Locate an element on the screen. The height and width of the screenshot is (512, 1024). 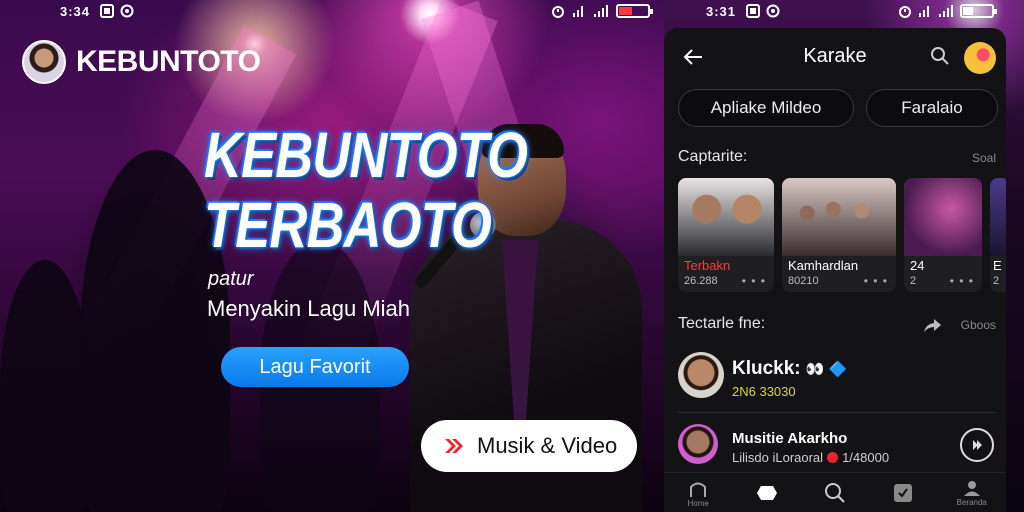
section-more-link: Soal is located at coordinates (984, 158).